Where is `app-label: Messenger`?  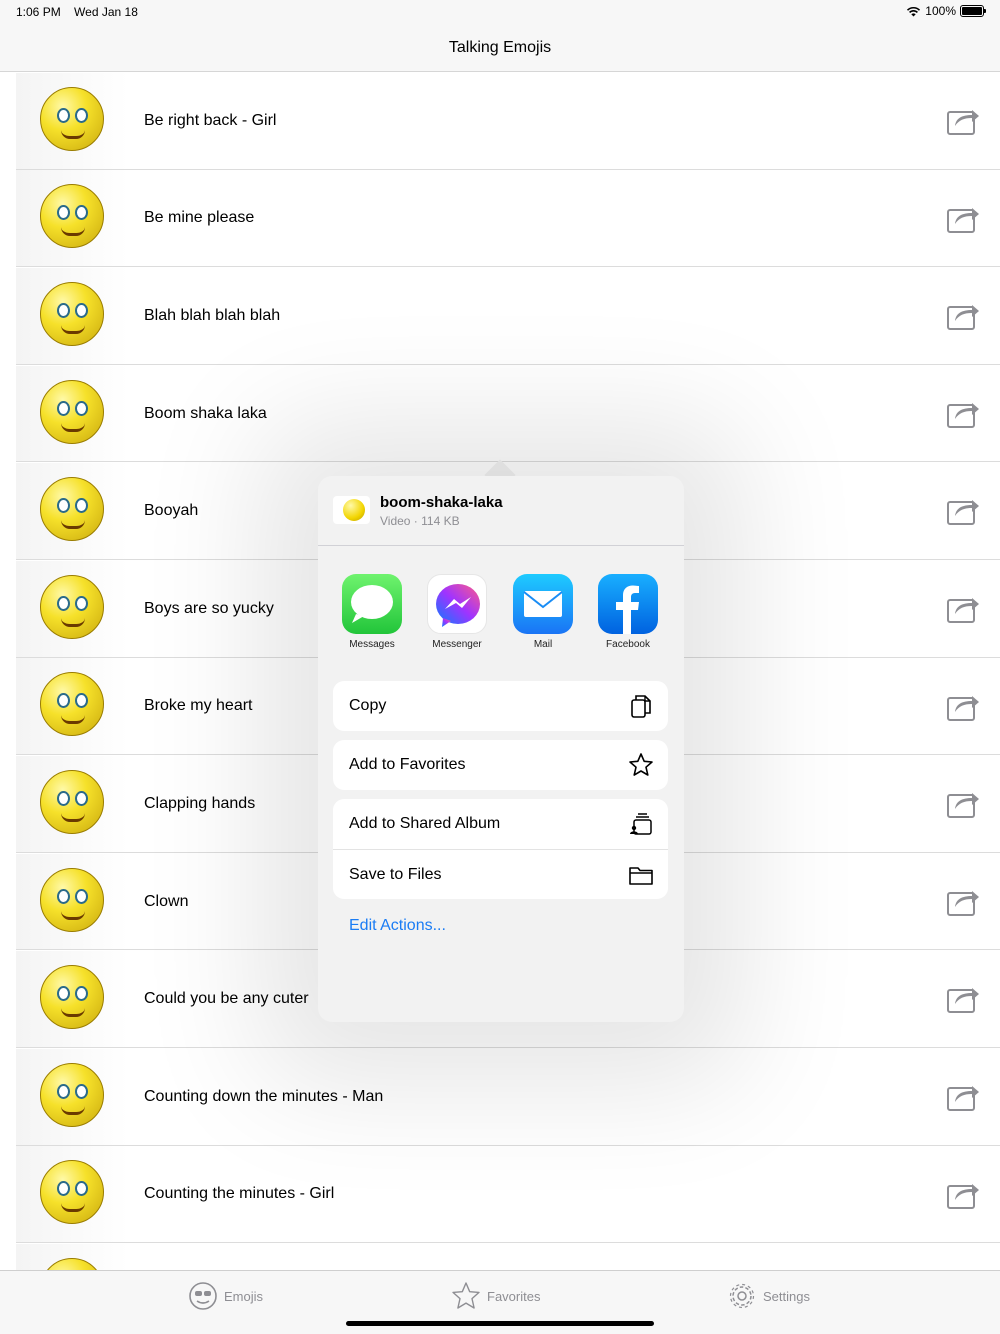 app-label: Messenger is located at coordinates (457, 644).